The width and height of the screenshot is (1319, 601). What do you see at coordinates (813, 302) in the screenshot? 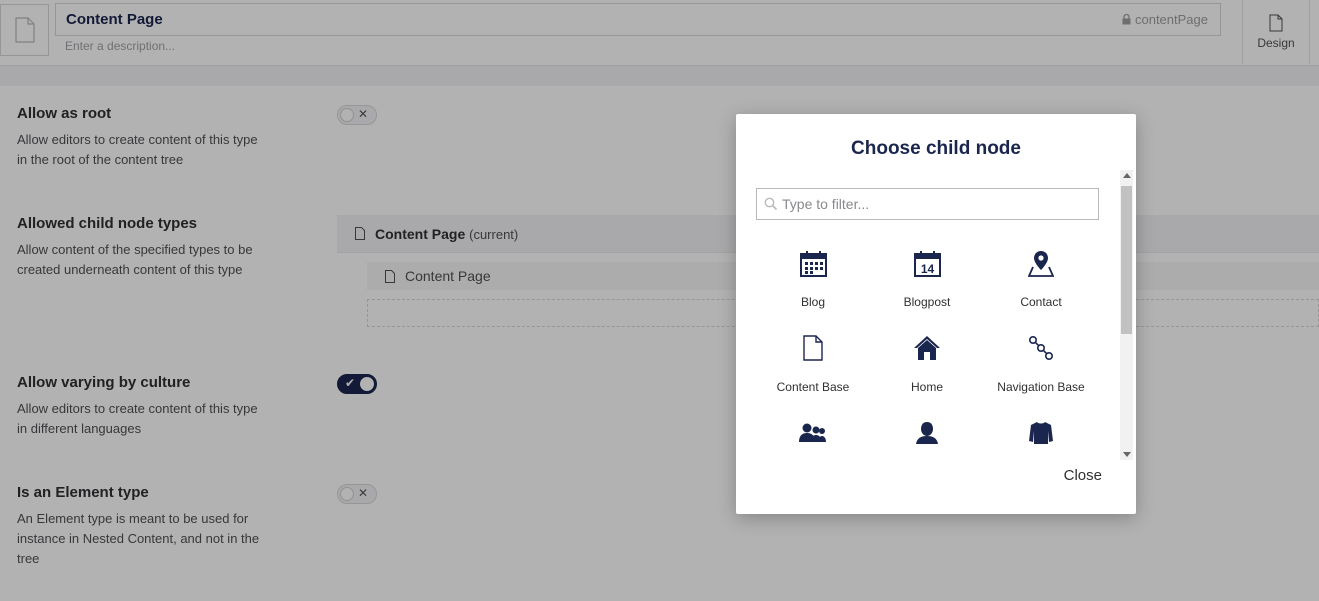
I see `node-type-label: Blog` at bounding box center [813, 302].